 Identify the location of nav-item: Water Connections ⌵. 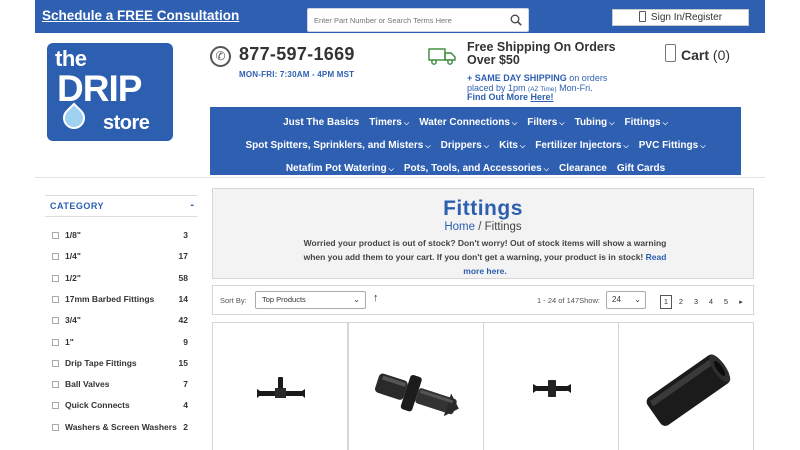
(468, 122).